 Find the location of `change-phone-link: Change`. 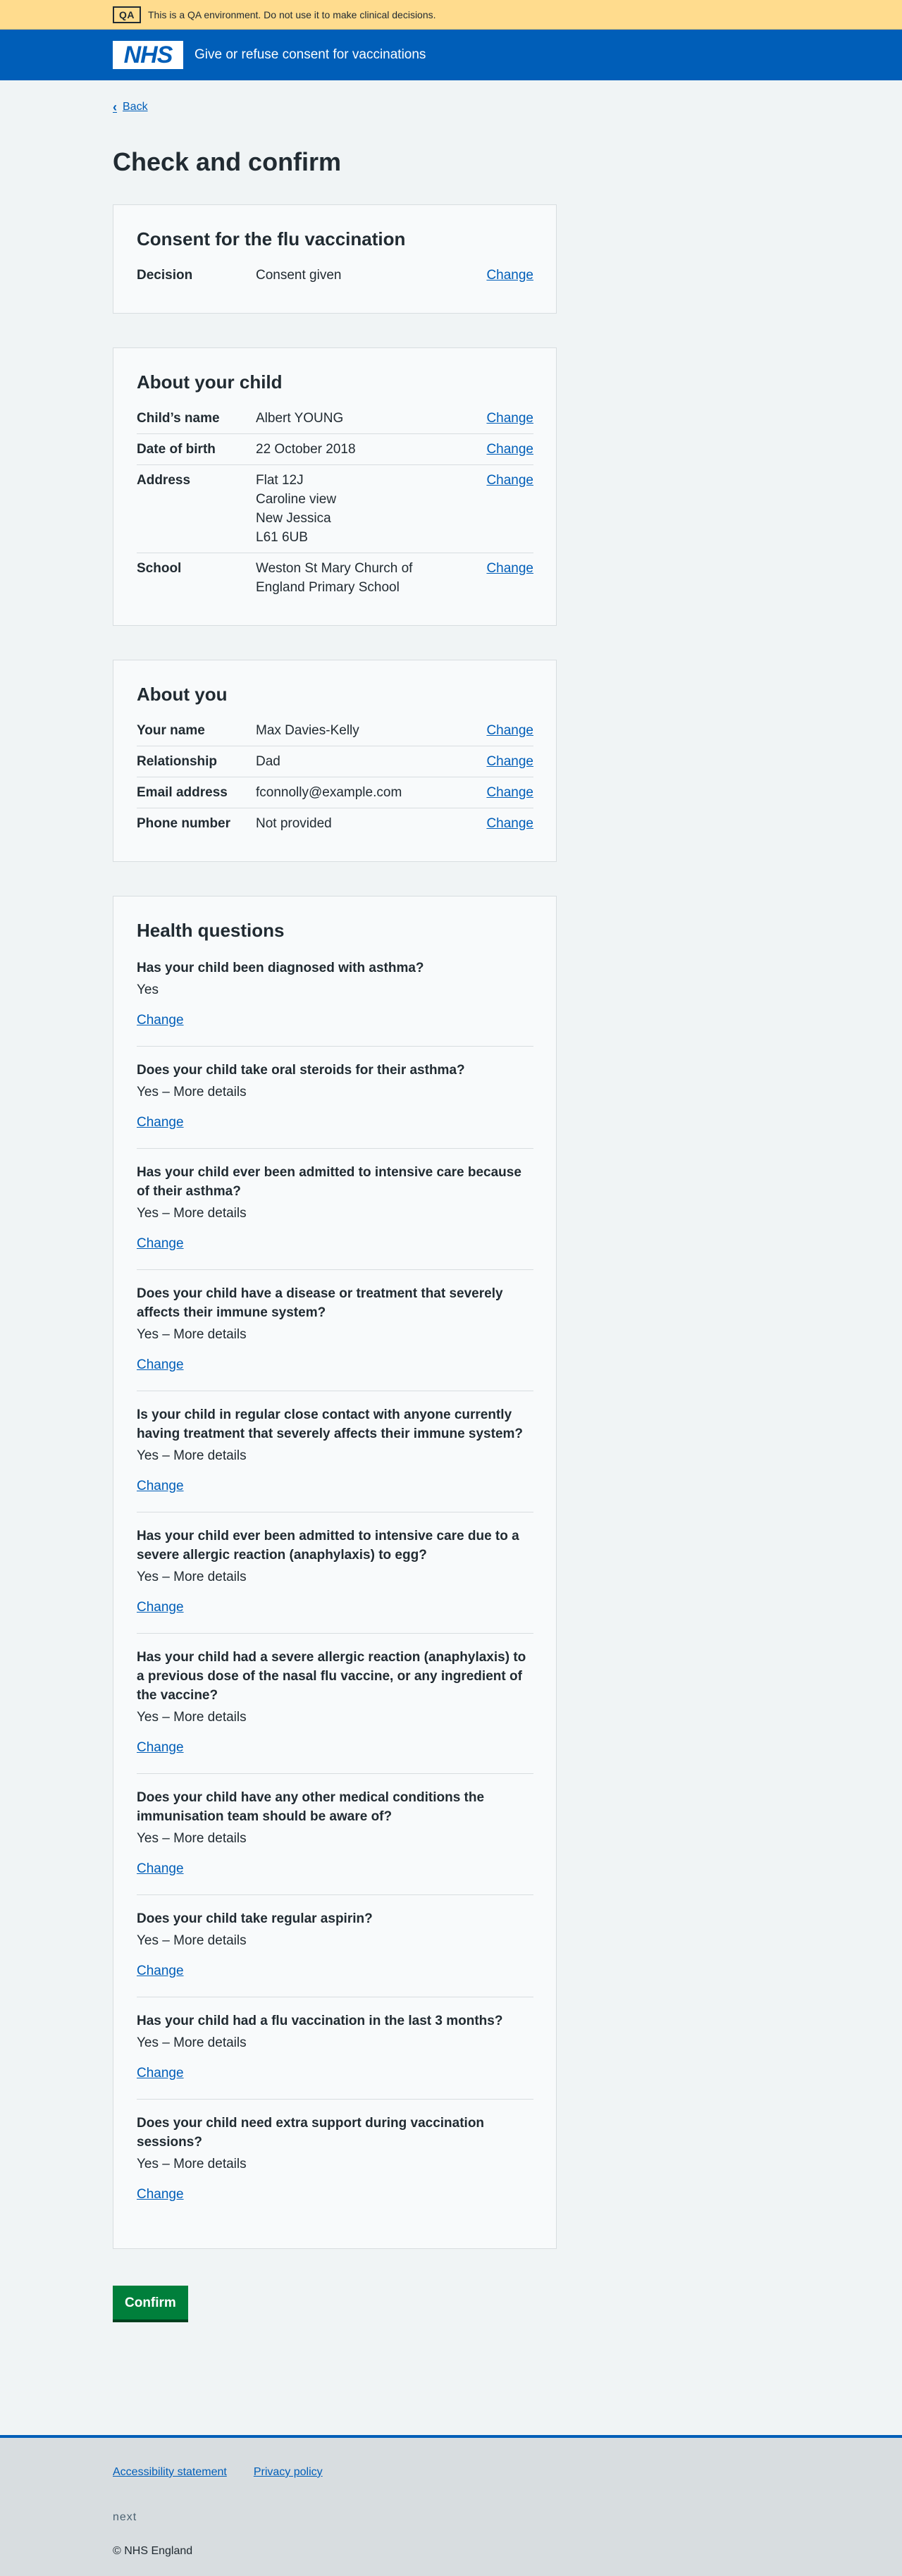

change-phone-link: Change is located at coordinates (510, 824).